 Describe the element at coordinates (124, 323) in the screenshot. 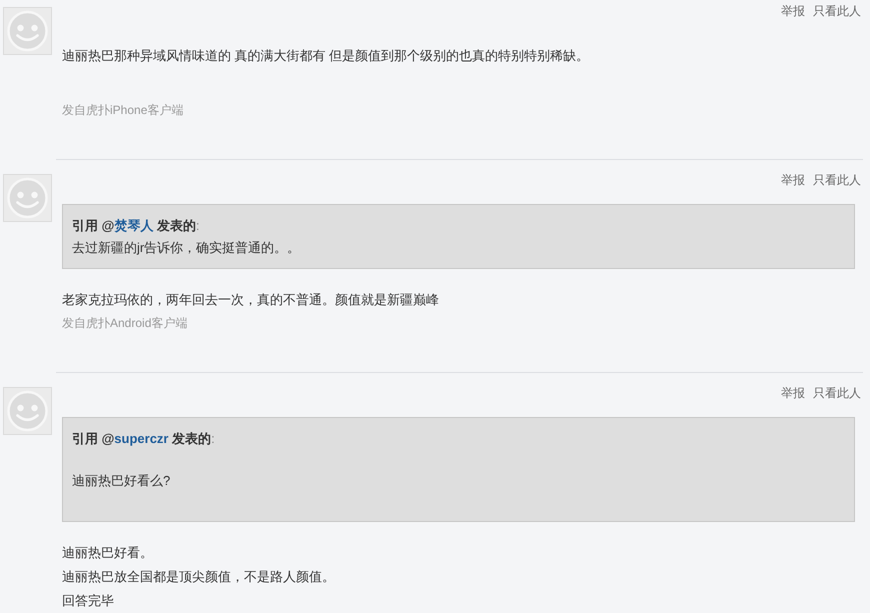

I see `source-text: 发自虎扑Android客户端` at that location.